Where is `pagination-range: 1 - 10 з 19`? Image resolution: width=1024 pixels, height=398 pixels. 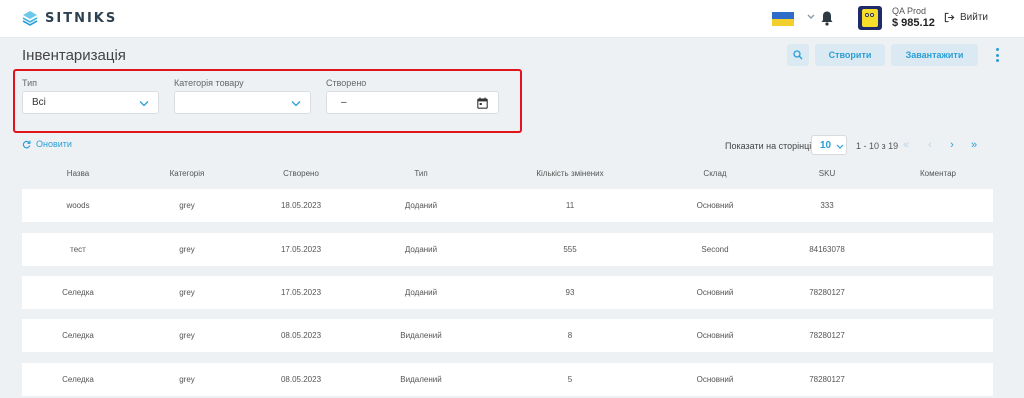
pagination-range: 1 - 10 з 19 is located at coordinates (877, 146).